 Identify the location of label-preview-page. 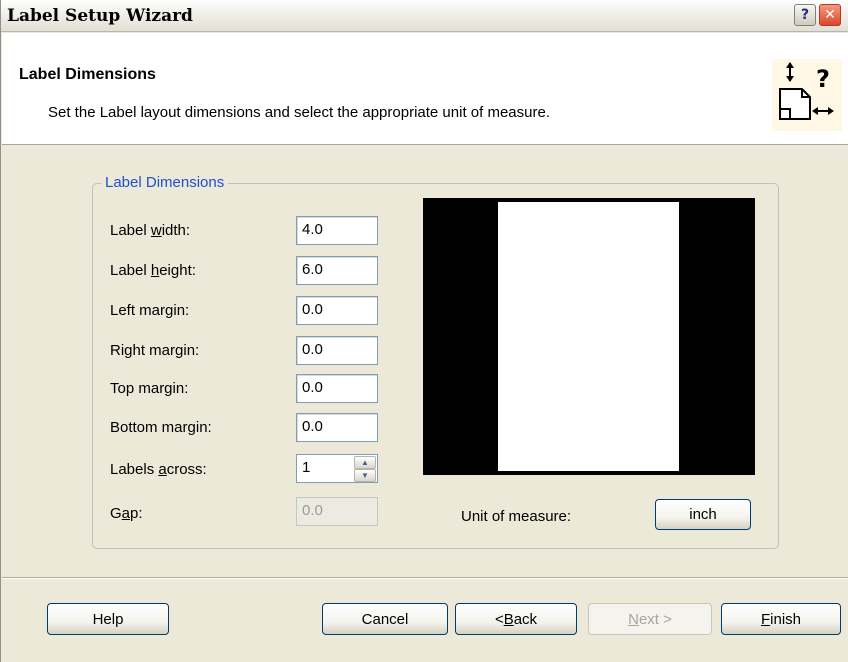
(588, 336).